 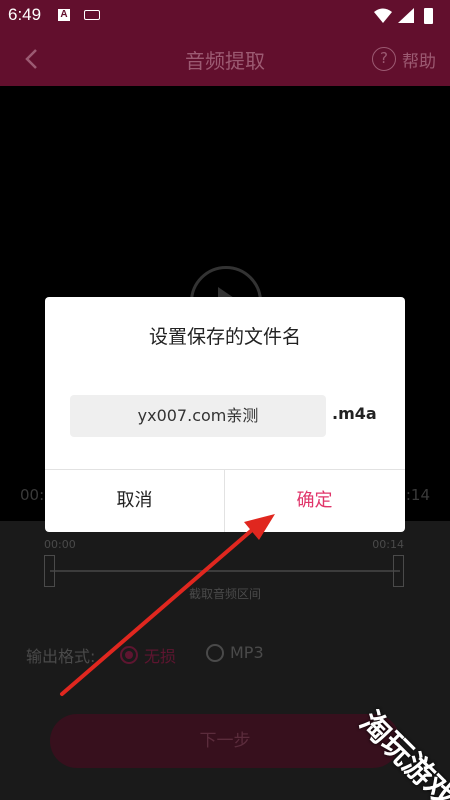 I want to click on filename-input: yx007.com亲测, so click(x=198, y=416).